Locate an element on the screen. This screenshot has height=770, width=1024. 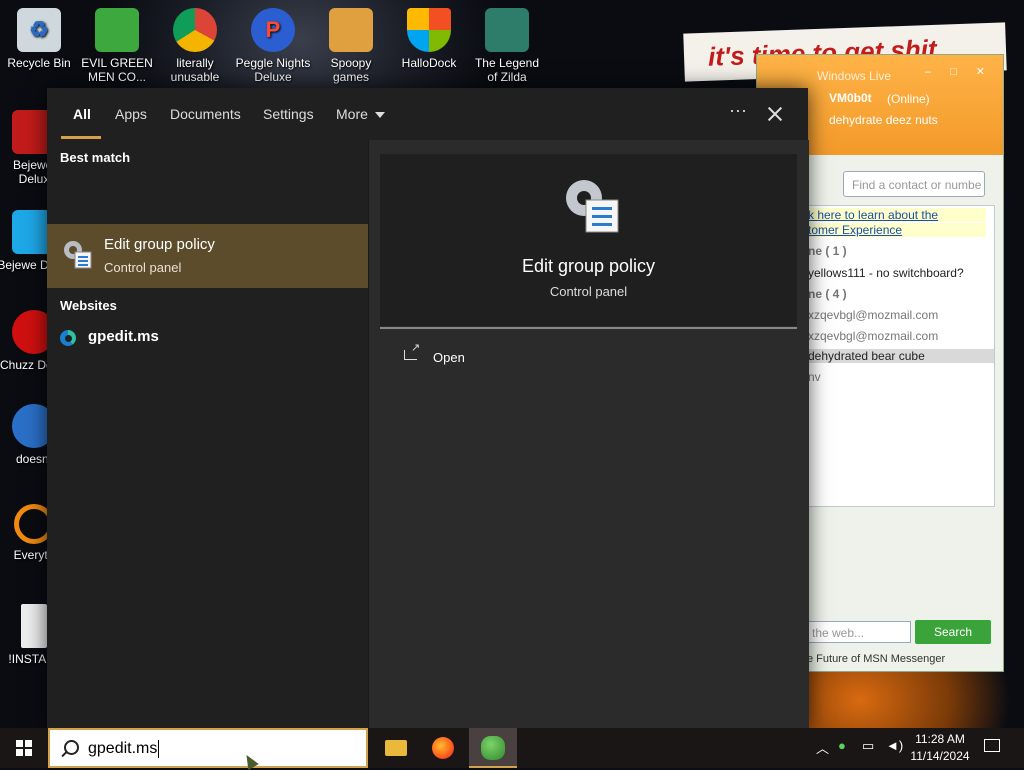
taskbar-firefox is located at coordinates (443, 748).